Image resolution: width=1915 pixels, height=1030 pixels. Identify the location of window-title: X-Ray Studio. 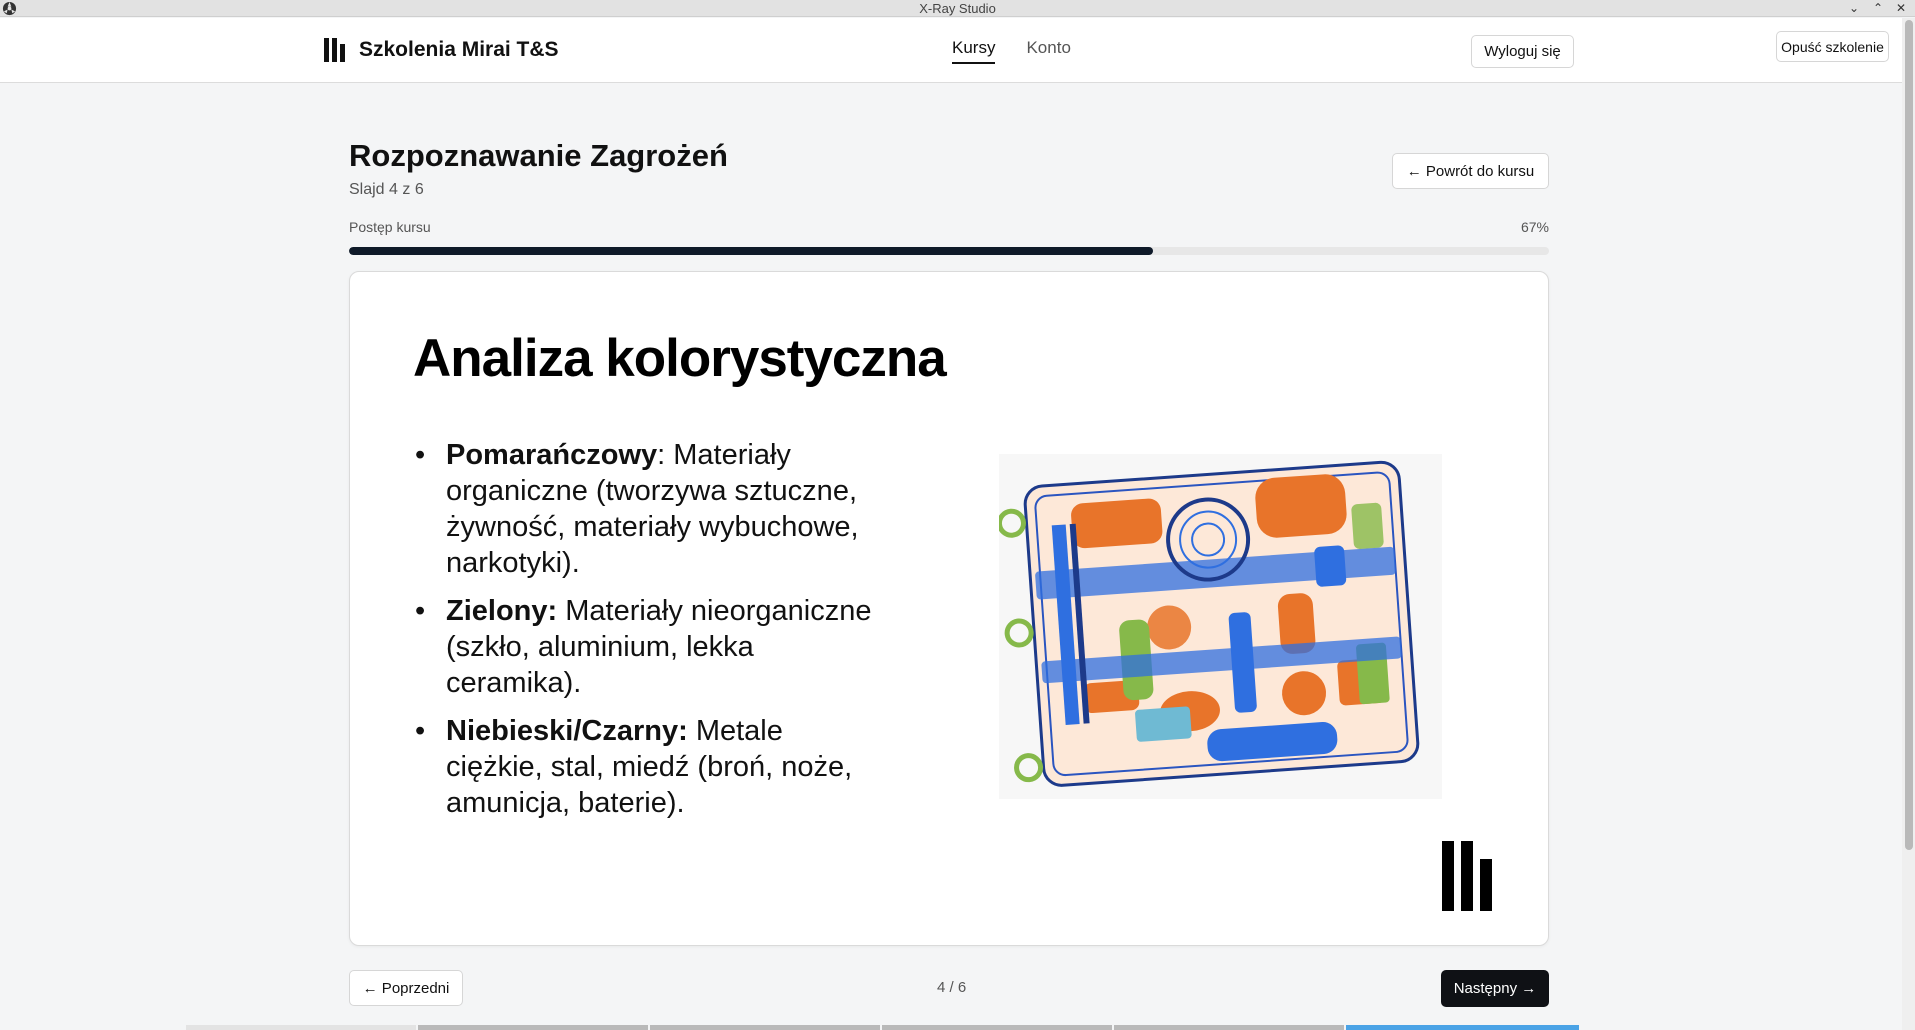
(957, 8).